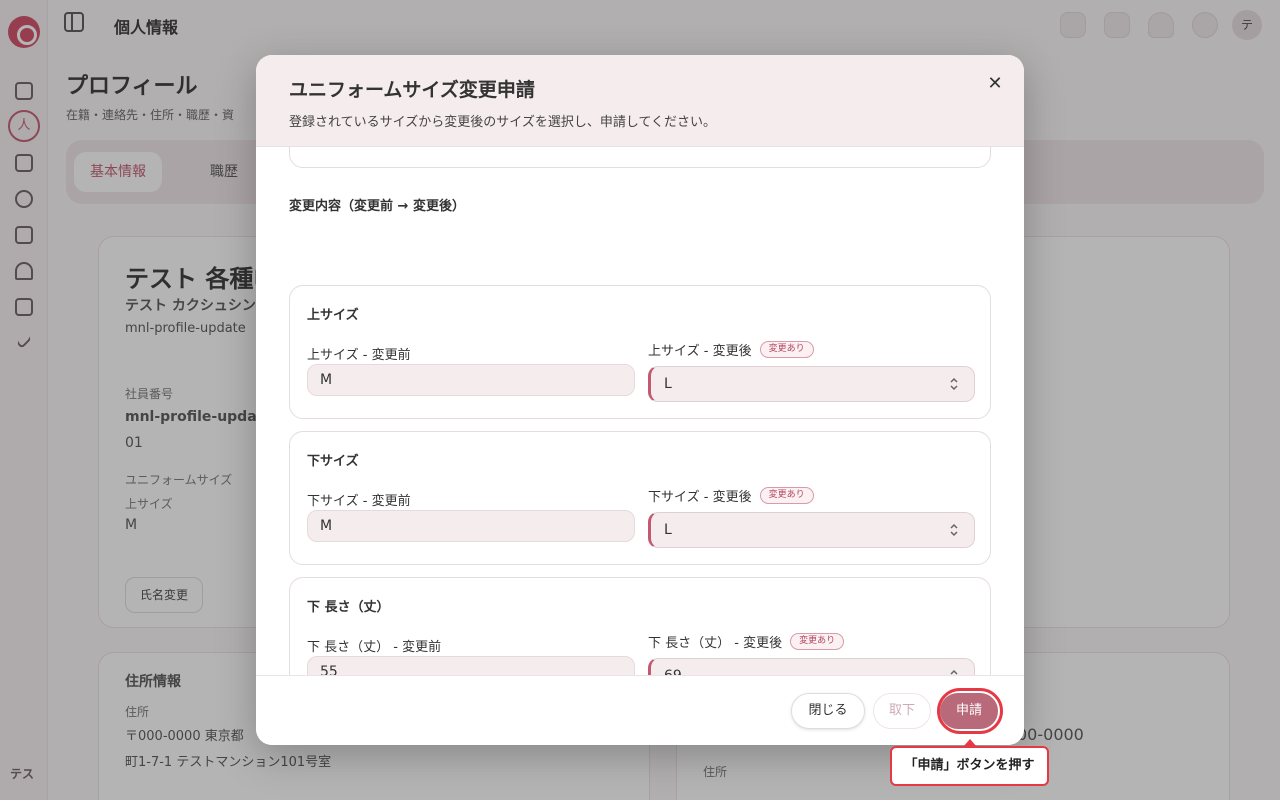  Describe the element at coordinates (700, 497) in the screenshot. I see `after-label: 下サイズ - 変更後` at that location.